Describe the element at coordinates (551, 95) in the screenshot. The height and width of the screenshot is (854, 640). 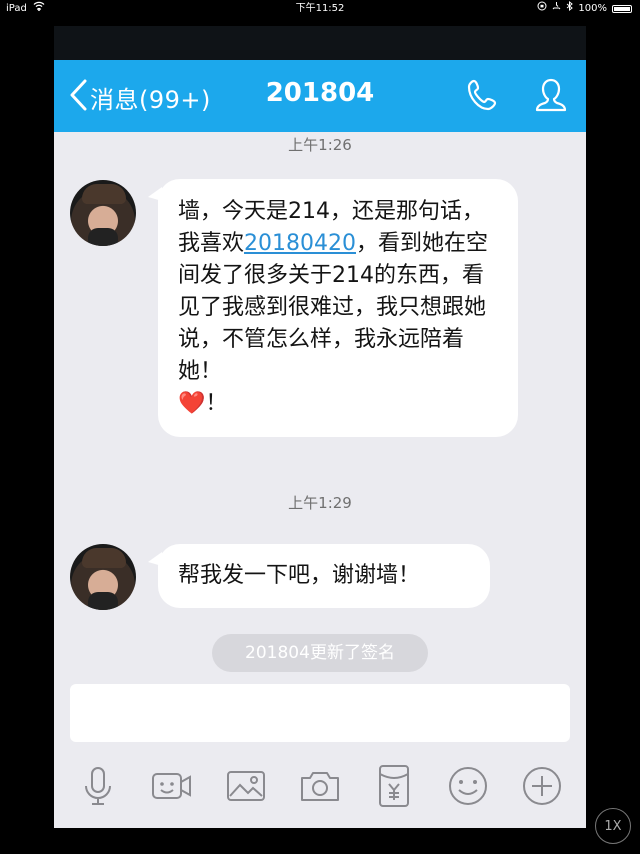
I see `profile-icon` at that location.